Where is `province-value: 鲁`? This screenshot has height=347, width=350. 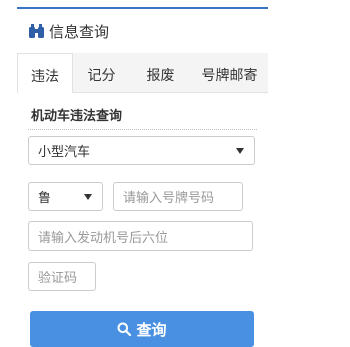 province-value: 鲁 is located at coordinates (45, 198).